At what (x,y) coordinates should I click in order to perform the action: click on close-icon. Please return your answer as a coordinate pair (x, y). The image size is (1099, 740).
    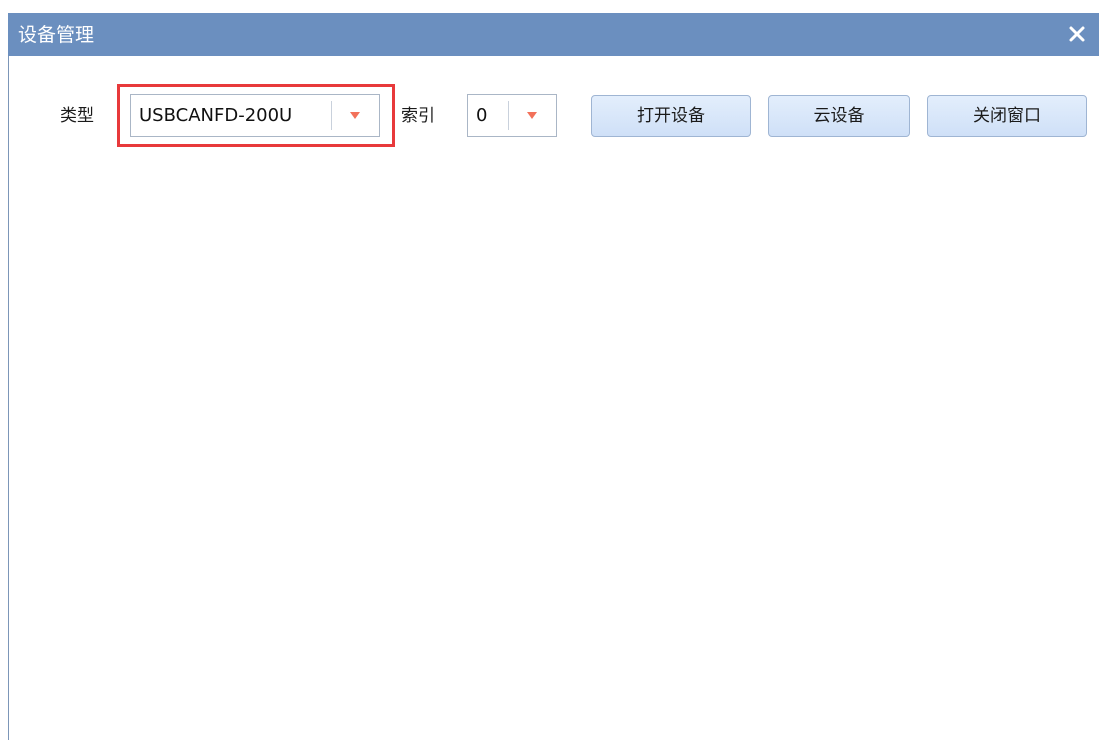
    Looking at the image, I should click on (1077, 34).